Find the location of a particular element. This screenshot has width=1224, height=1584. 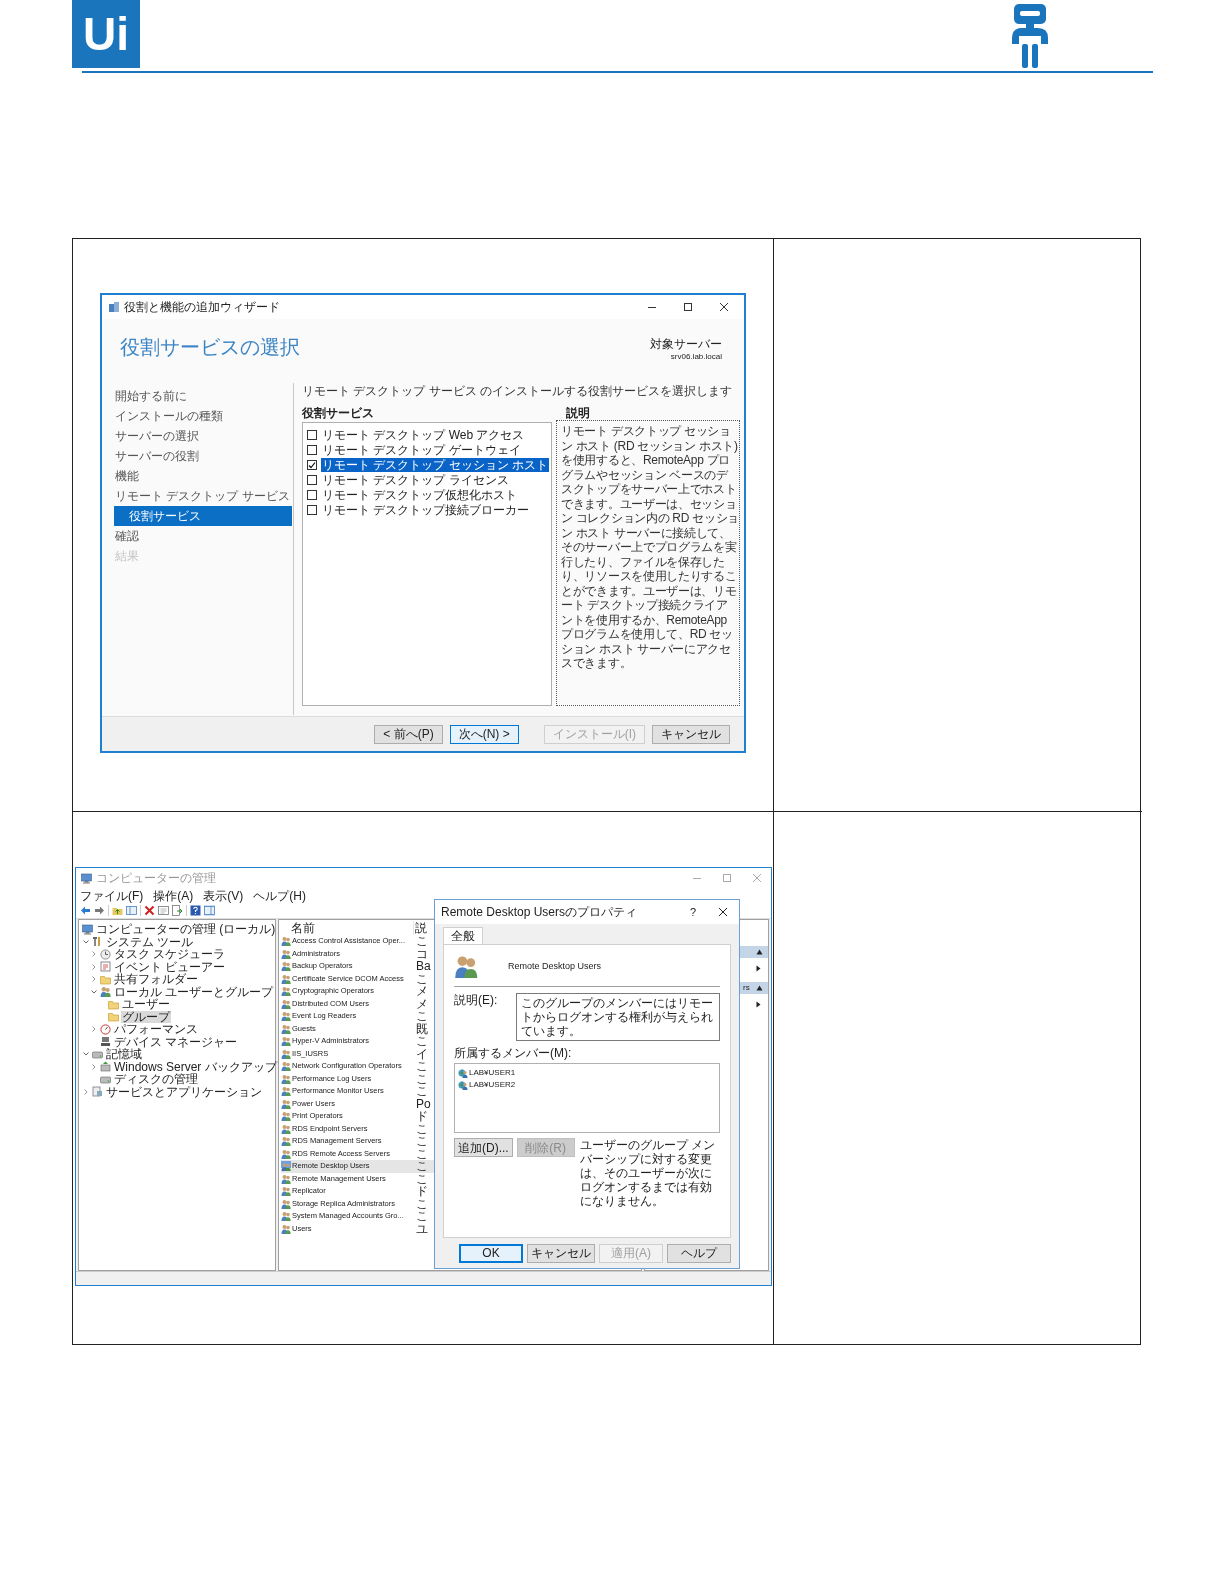

group-description: ユ is located at coordinates (422, 1228).